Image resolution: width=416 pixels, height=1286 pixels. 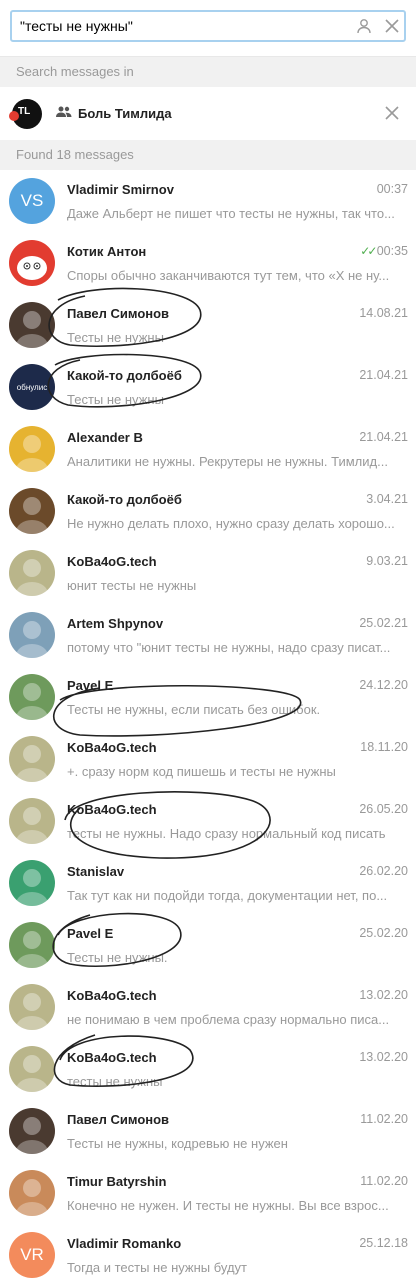 I want to click on chat-logo-text: TL, so click(x=24, y=111).